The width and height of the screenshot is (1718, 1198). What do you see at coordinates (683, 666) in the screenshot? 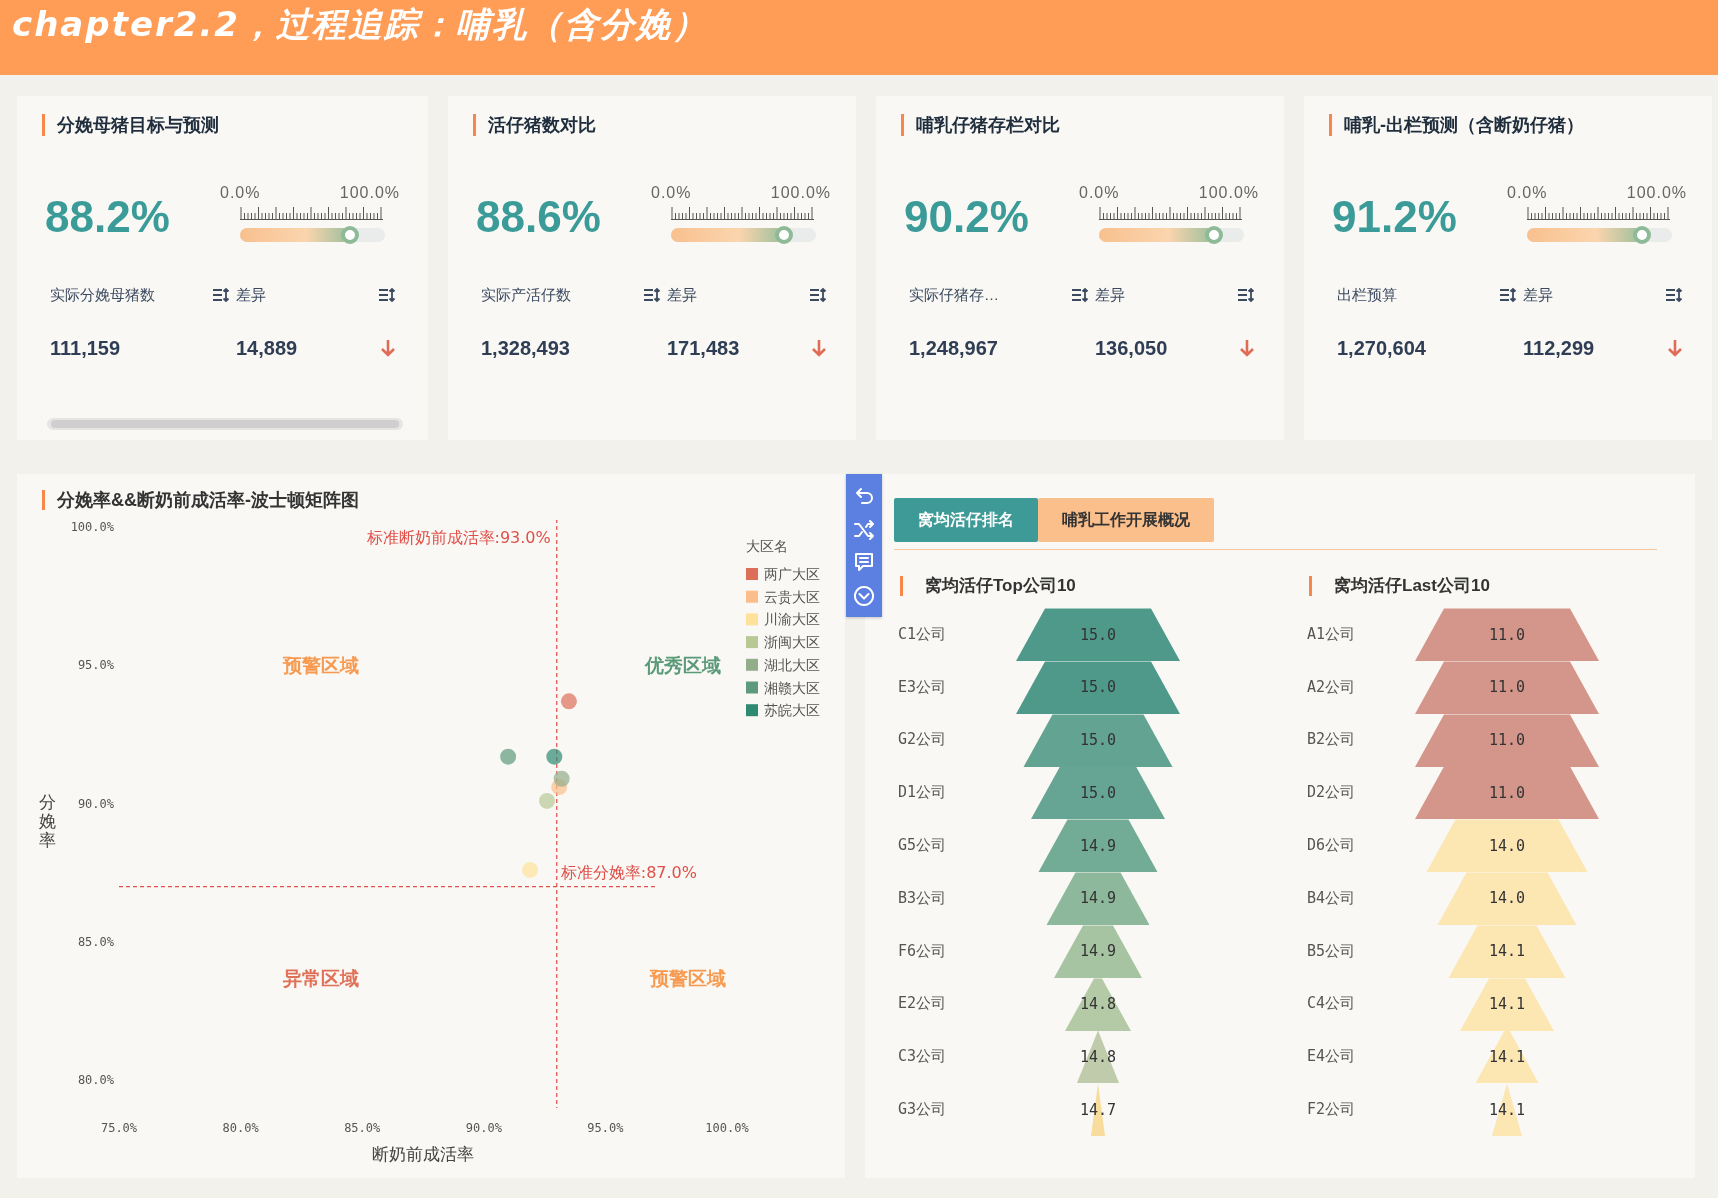
I see `region-label: 优秀区域` at bounding box center [683, 666].